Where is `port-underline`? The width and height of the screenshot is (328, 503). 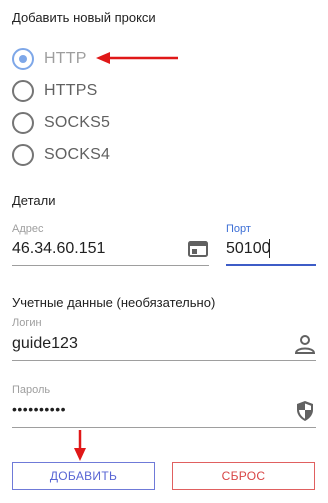
port-underline is located at coordinates (271, 265).